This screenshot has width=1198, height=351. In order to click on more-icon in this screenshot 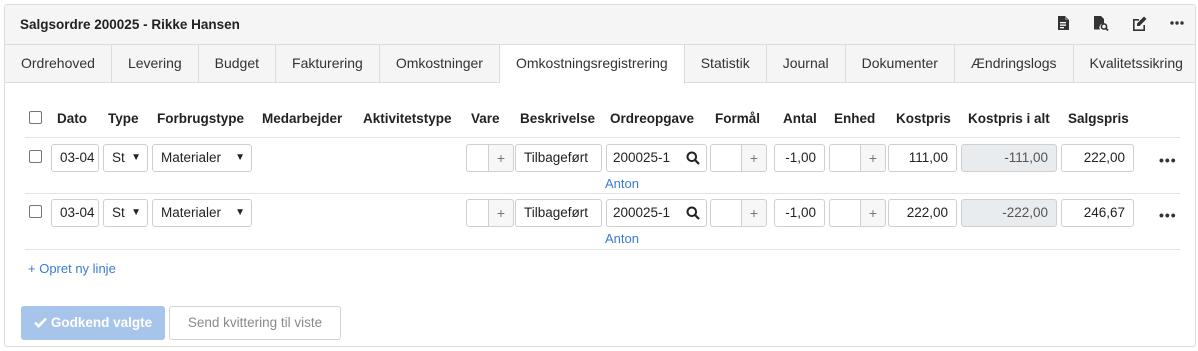, I will do `click(1177, 23)`.